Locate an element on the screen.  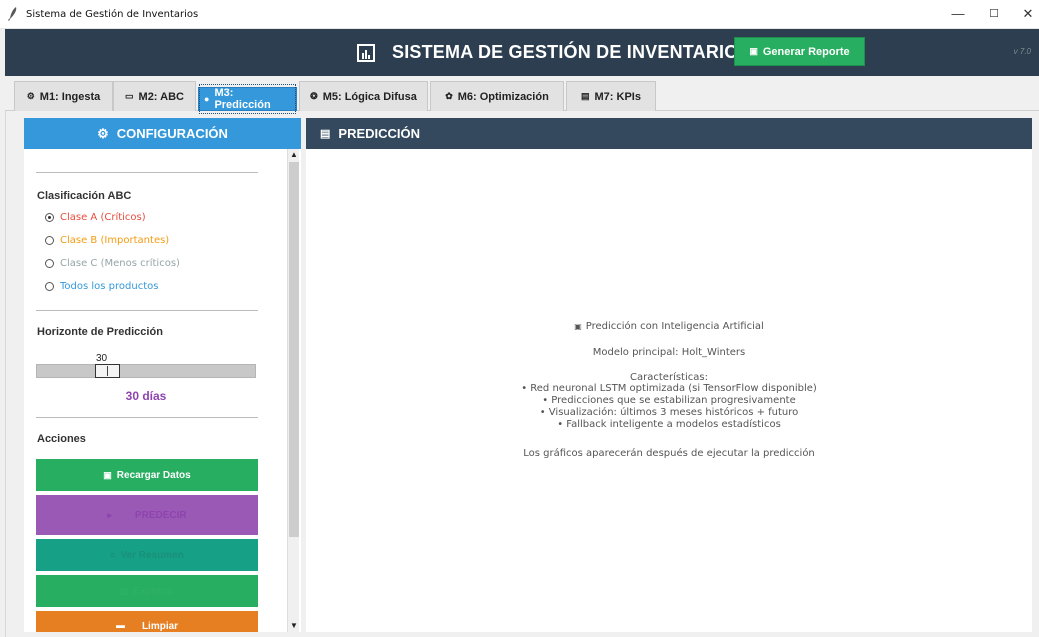
export-button: ▤ Exportar is located at coordinates (147, 591).